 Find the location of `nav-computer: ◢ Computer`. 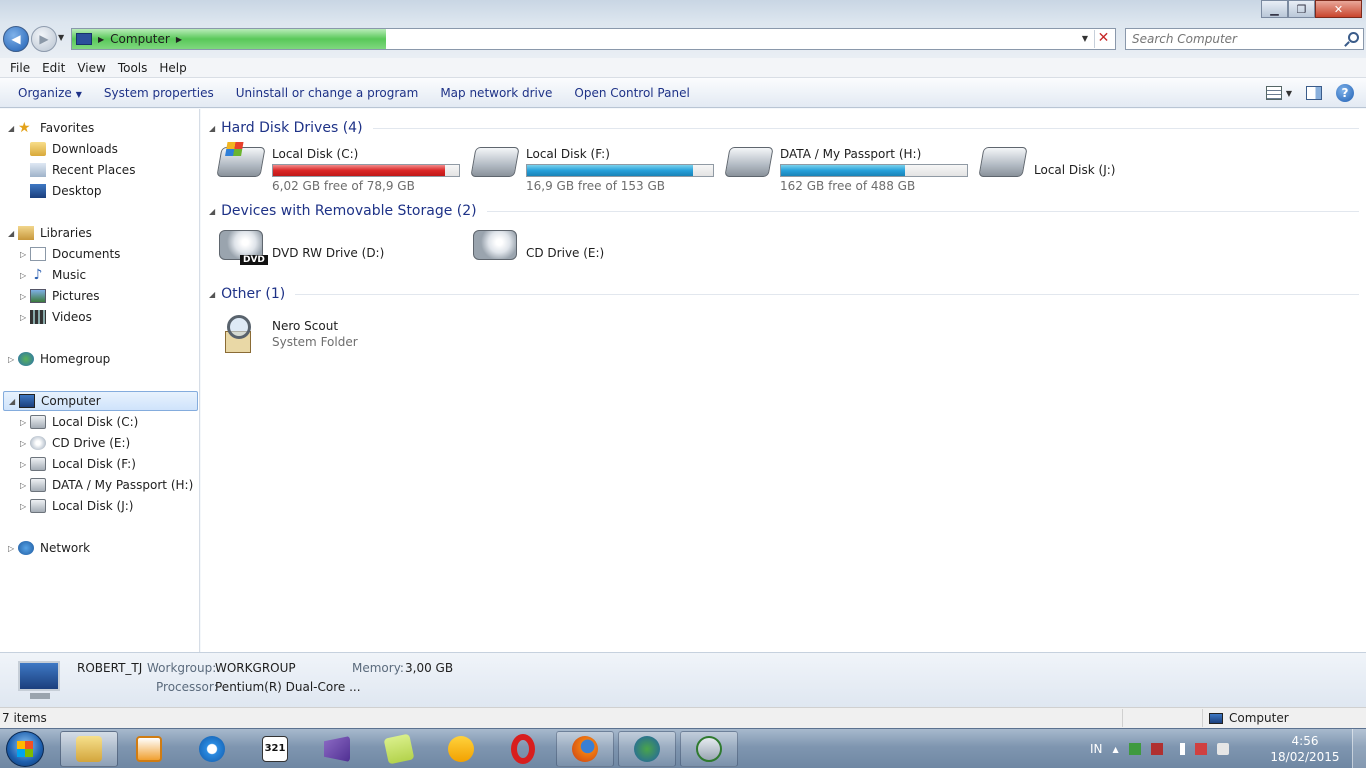

nav-computer: ◢ Computer is located at coordinates (100, 401).